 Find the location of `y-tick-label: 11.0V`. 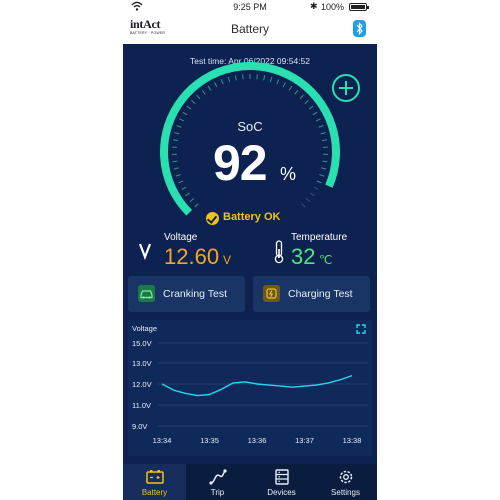

y-tick-label: 11.0V is located at coordinates (141, 405).